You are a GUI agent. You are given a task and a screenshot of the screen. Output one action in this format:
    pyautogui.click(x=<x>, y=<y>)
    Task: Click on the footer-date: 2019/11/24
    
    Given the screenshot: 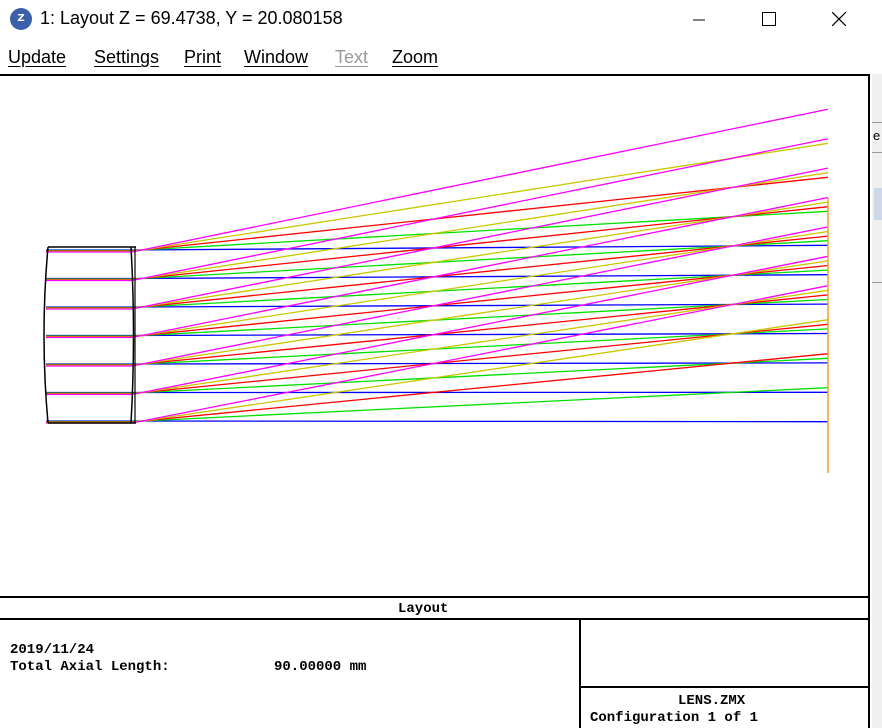 What is the action you would take?
    pyautogui.click(x=52, y=650)
    